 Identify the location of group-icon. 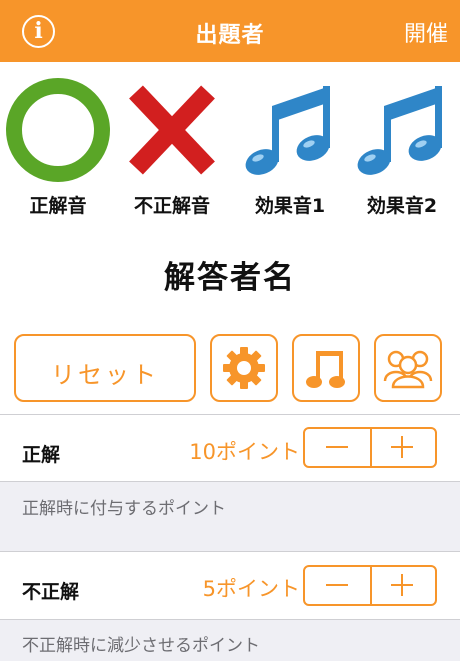
(408, 369).